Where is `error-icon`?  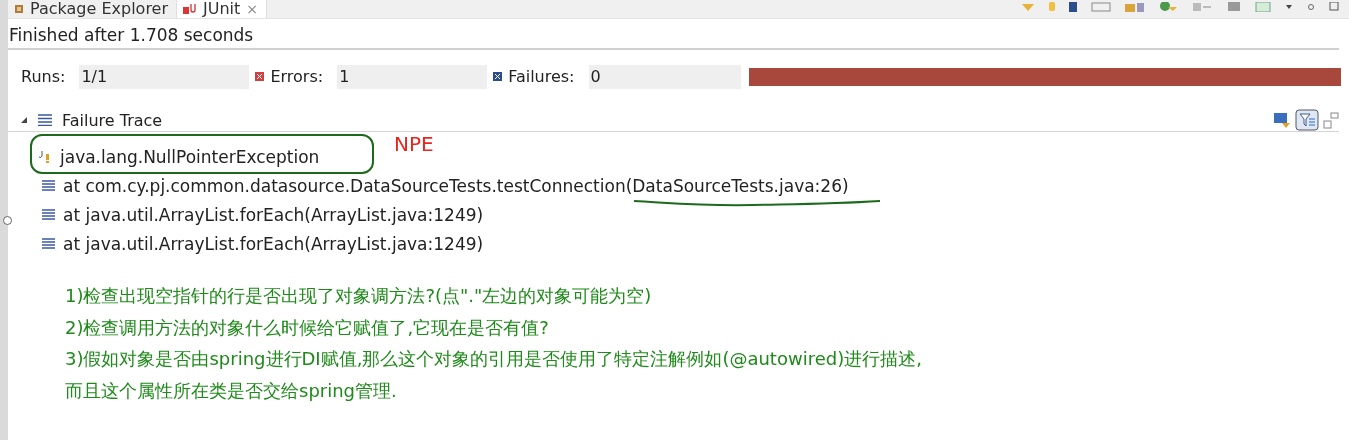 error-icon is located at coordinates (260, 76).